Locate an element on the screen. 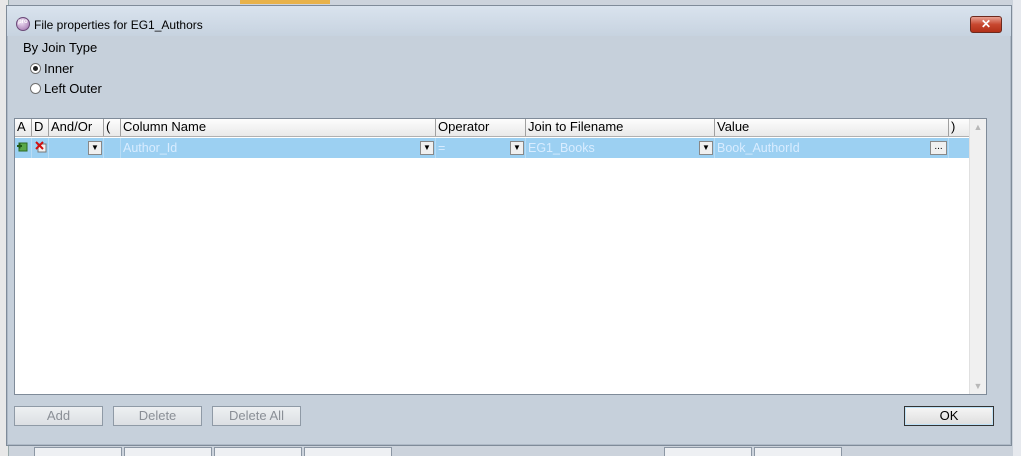 Image resolution: width=1021 pixels, height=456 pixels. header-operator: Operator is located at coordinates (481, 127).